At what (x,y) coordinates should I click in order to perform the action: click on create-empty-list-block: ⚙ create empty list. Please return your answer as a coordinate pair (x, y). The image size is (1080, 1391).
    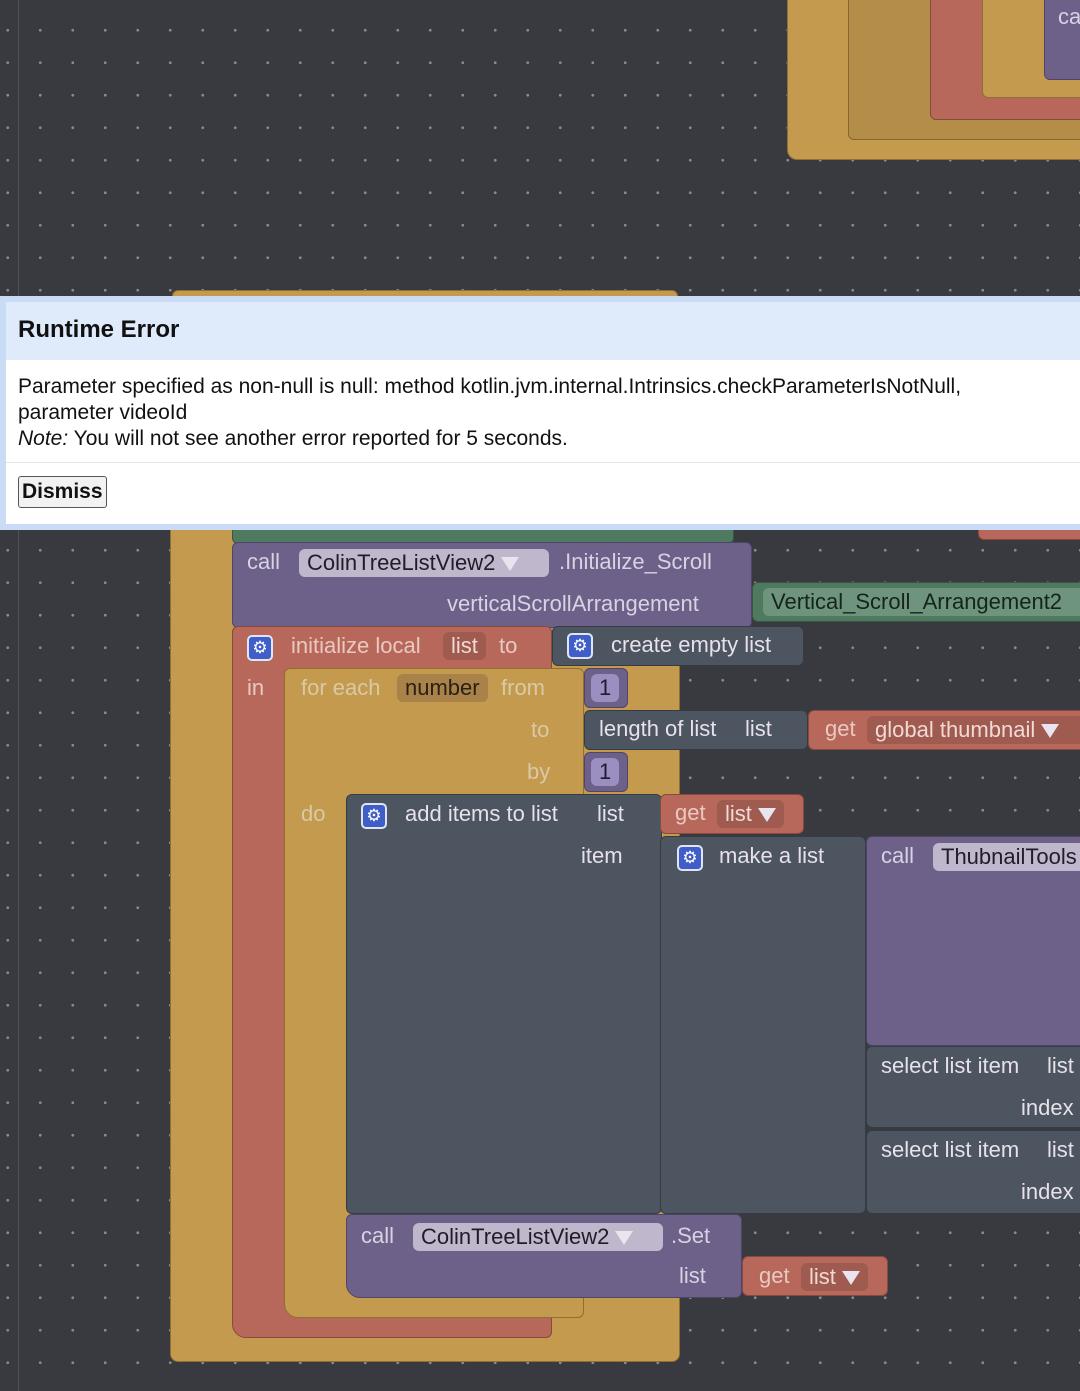
    Looking at the image, I should click on (678, 646).